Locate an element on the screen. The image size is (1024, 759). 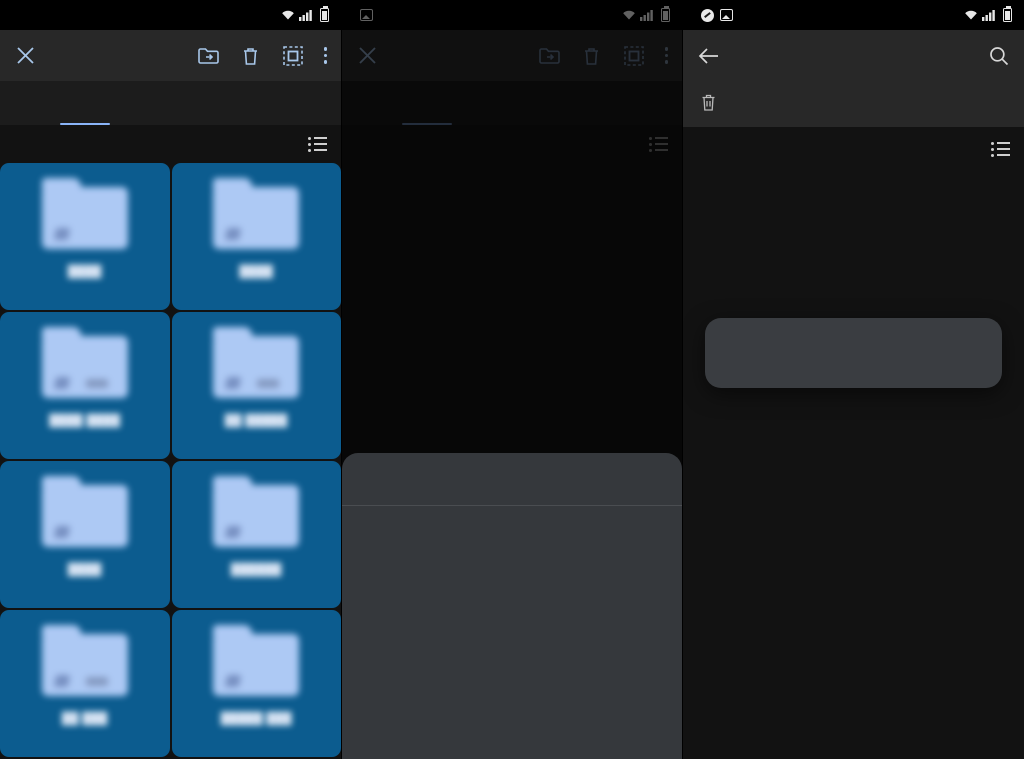
back-arrow-icon is located at coordinates (708, 56).